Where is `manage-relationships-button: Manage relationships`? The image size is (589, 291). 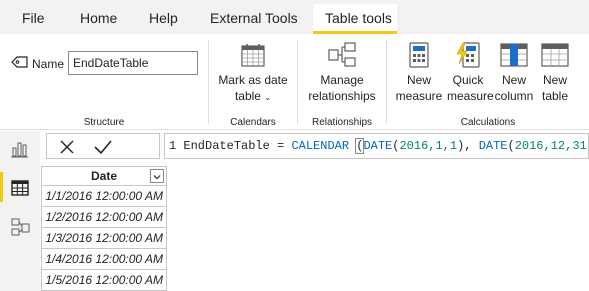
manage-relationships-button: Manage relationships is located at coordinates (342, 73).